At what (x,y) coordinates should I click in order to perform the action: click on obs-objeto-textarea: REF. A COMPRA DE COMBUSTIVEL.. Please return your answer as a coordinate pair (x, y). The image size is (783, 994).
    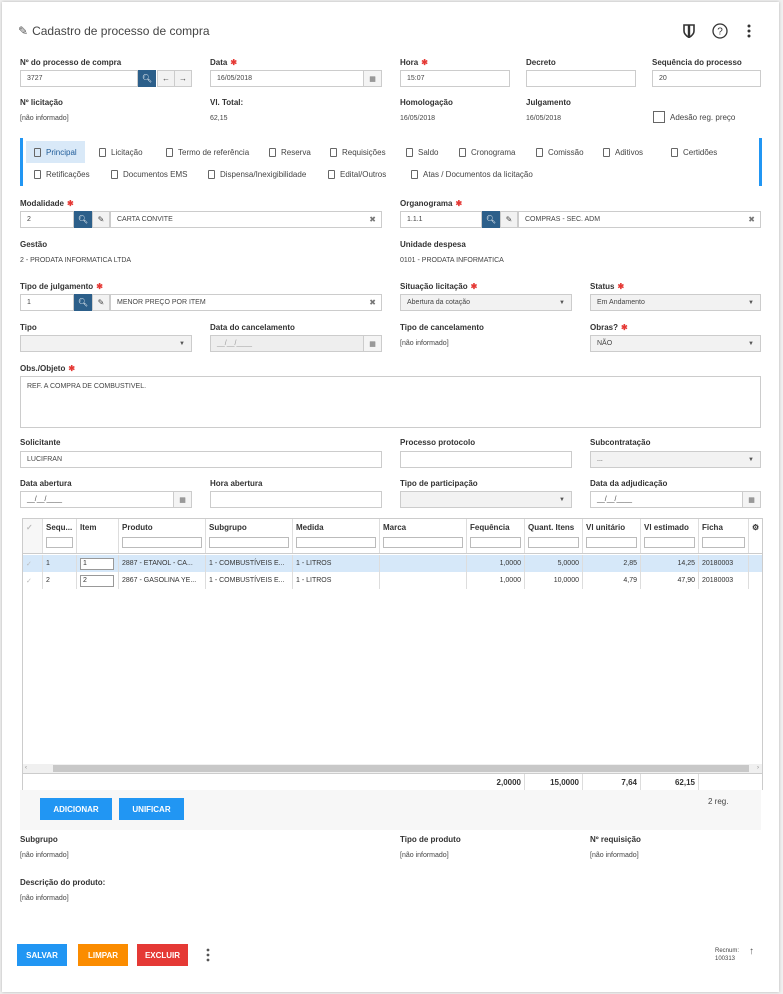
    Looking at the image, I should click on (390, 402).